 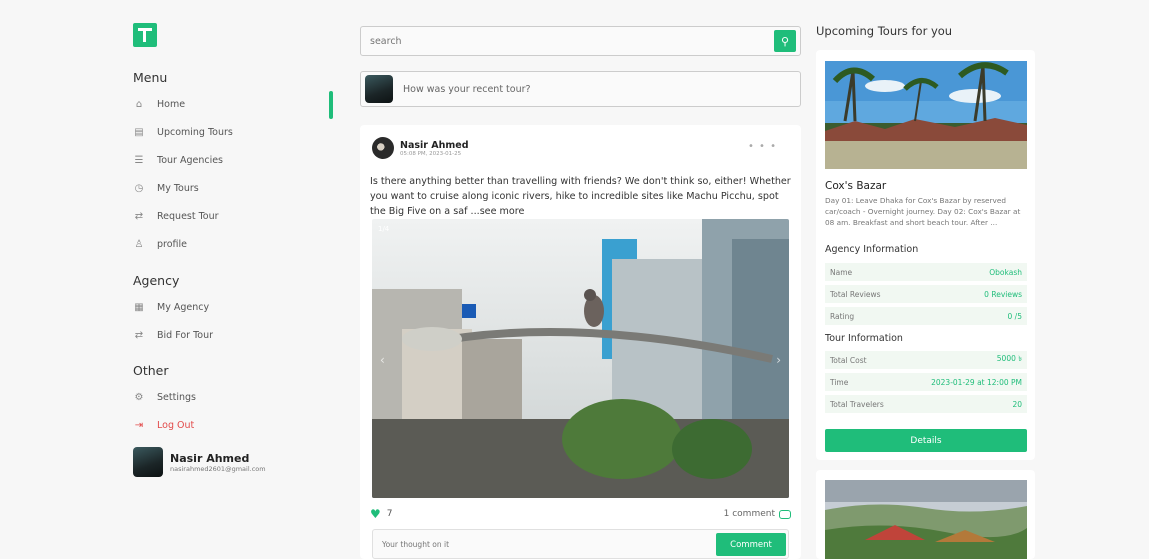 I want to click on tour-info-heading: Tour Information, so click(x=864, y=338).